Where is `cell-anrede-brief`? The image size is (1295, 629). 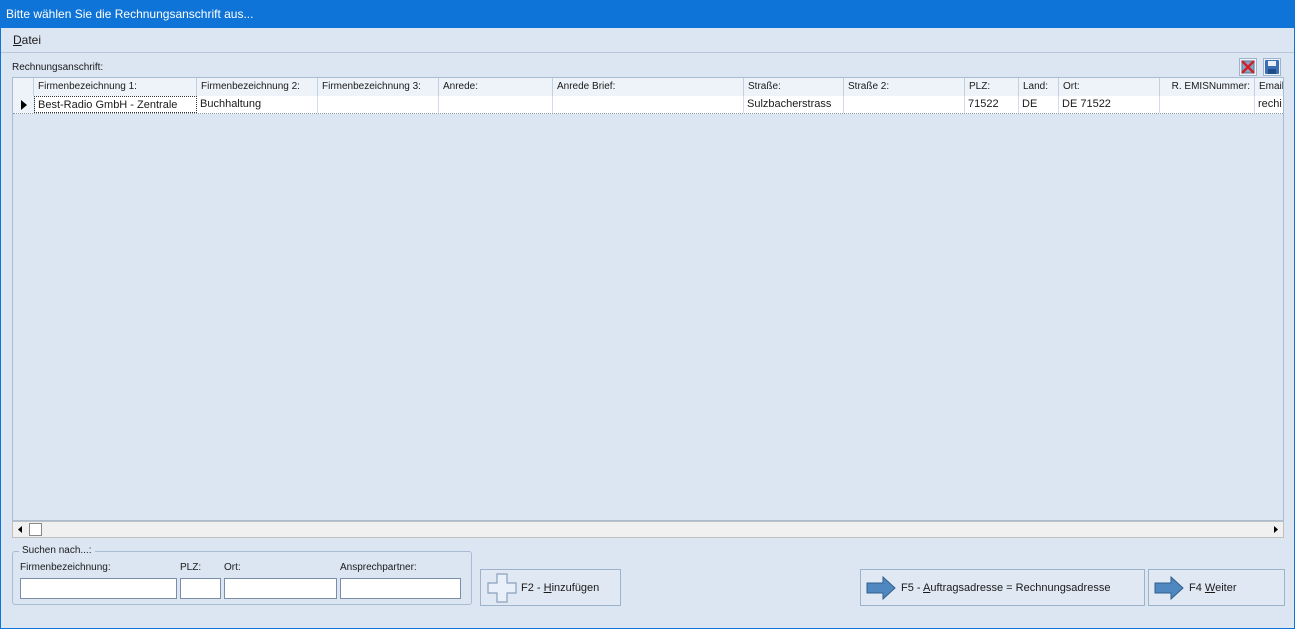
cell-anrede-brief is located at coordinates (648, 104).